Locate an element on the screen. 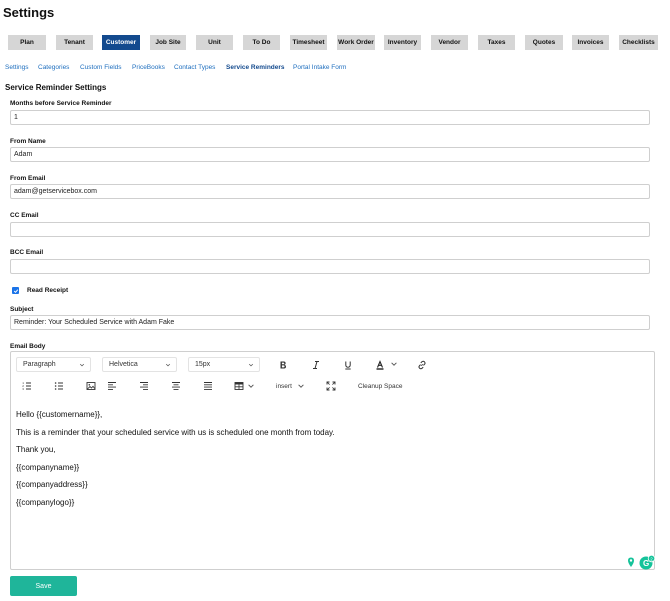  paragraph-format-select: Paragraph is located at coordinates (53, 364).